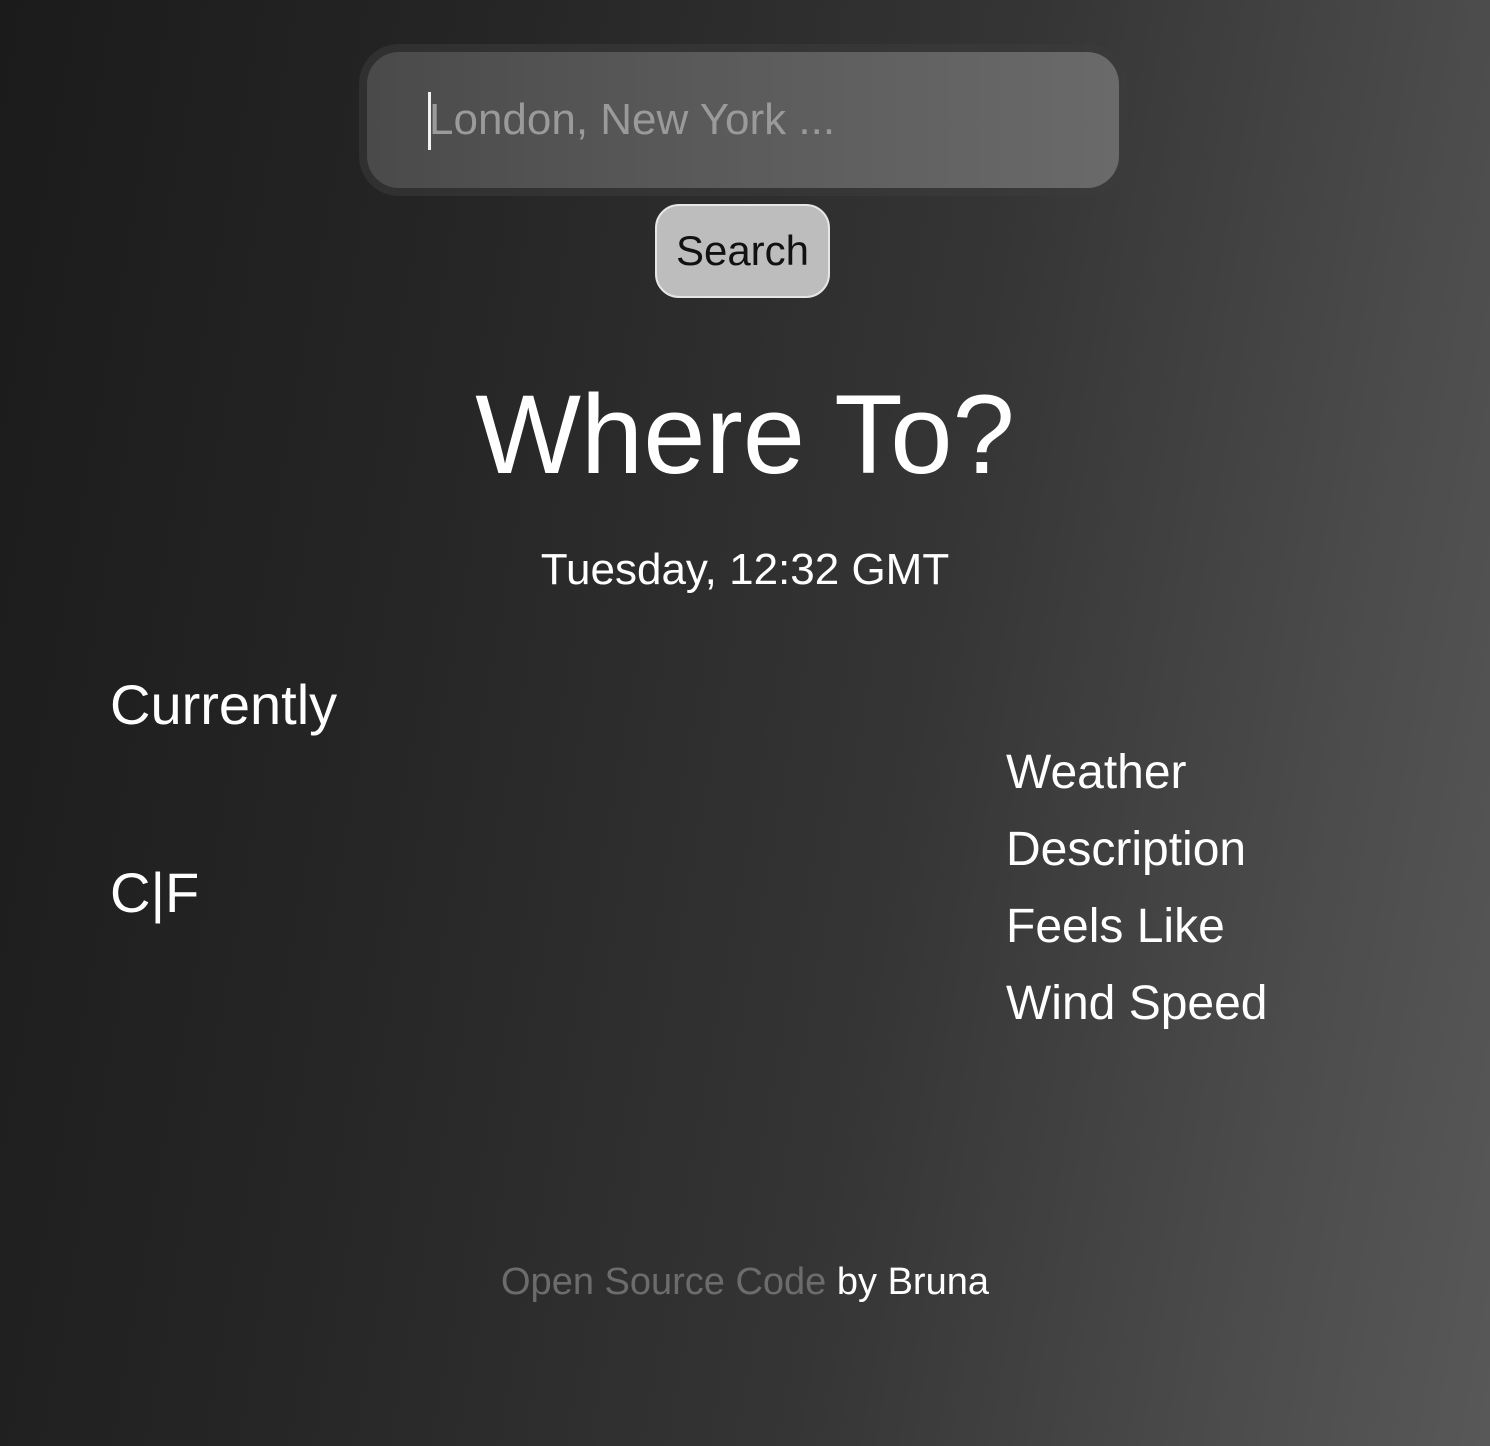  What do you see at coordinates (1126, 849) in the screenshot?
I see `detail-description: Description` at bounding box center [1126, 849].